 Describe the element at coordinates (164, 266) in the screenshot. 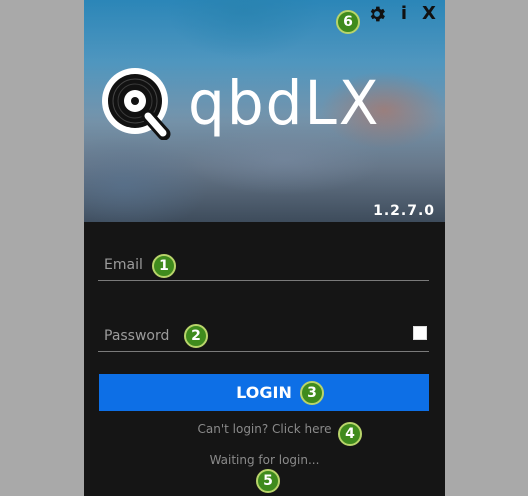

I see `annotation-marker-1: 1` at that location.